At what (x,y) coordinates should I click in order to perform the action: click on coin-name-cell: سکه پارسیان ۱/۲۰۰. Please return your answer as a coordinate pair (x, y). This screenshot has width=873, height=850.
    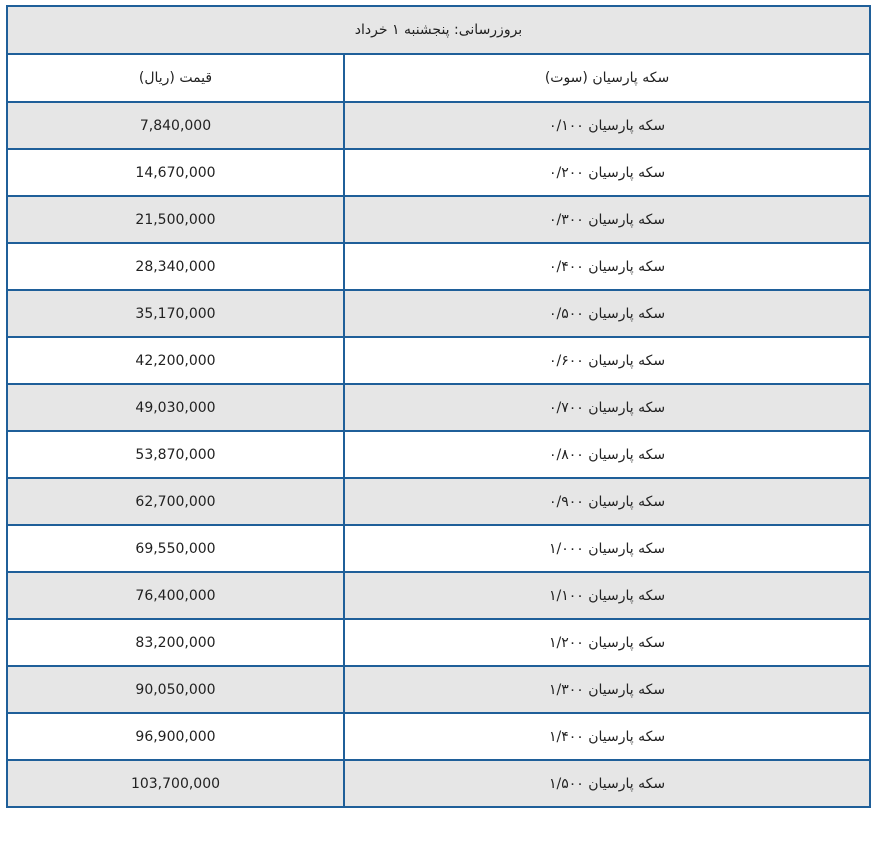
    Looking at the image, I should click on (607, 642).